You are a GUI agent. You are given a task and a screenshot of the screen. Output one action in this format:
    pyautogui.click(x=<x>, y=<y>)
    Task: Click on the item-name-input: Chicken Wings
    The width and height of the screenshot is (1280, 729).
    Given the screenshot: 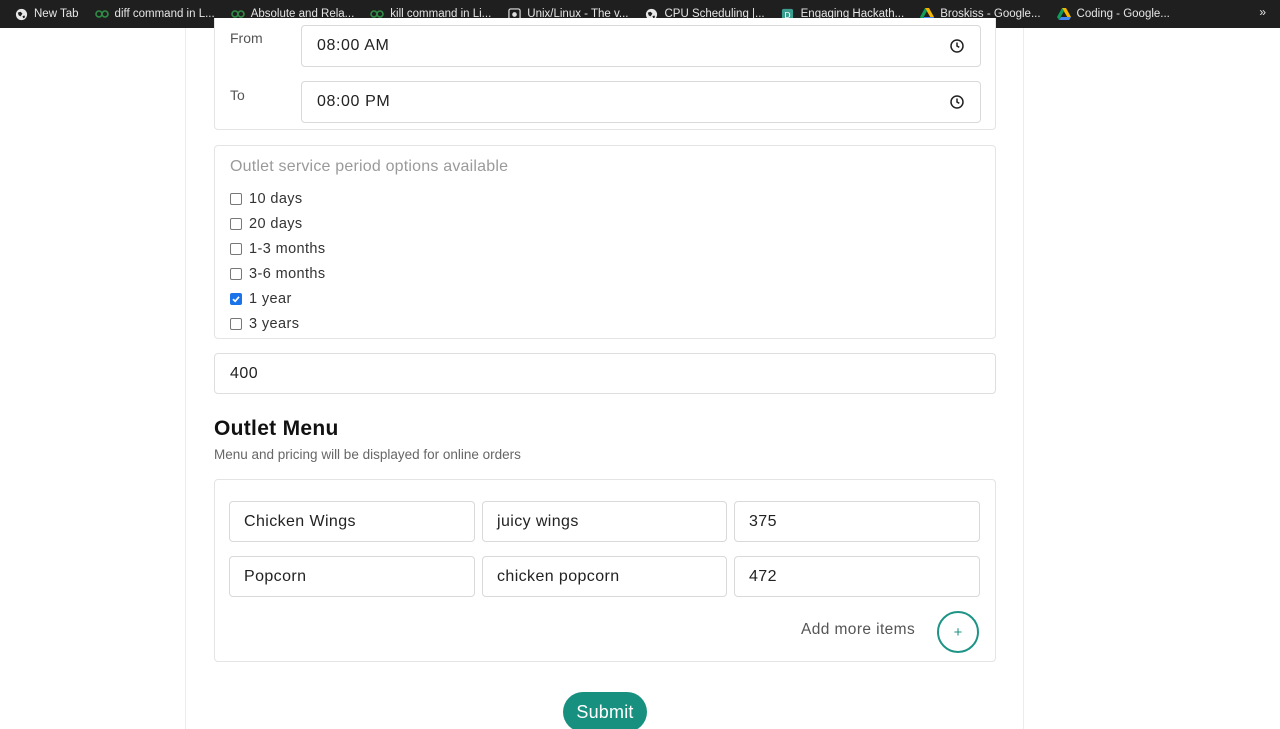 What is the action you would take?
    pyautogui.click(x=352, y=521)
    